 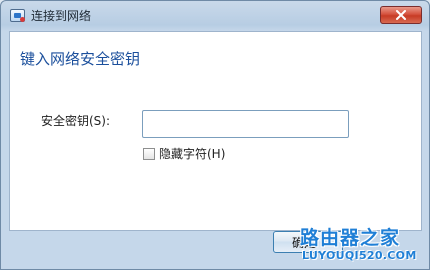 I want to click on network-icon, so click(x=17, y=15).